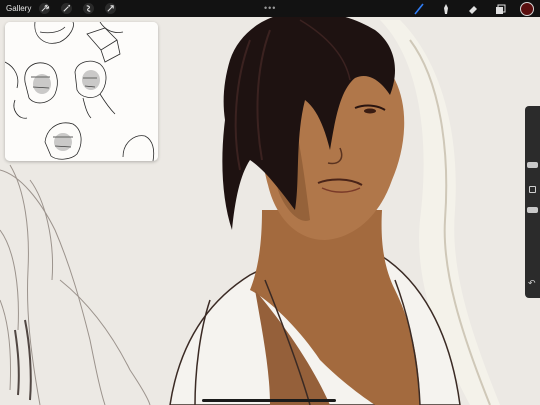  What do you see at coordinates (419, 9) in the screenshot?
I see `brush-icon` at bounding box center [419, 9].